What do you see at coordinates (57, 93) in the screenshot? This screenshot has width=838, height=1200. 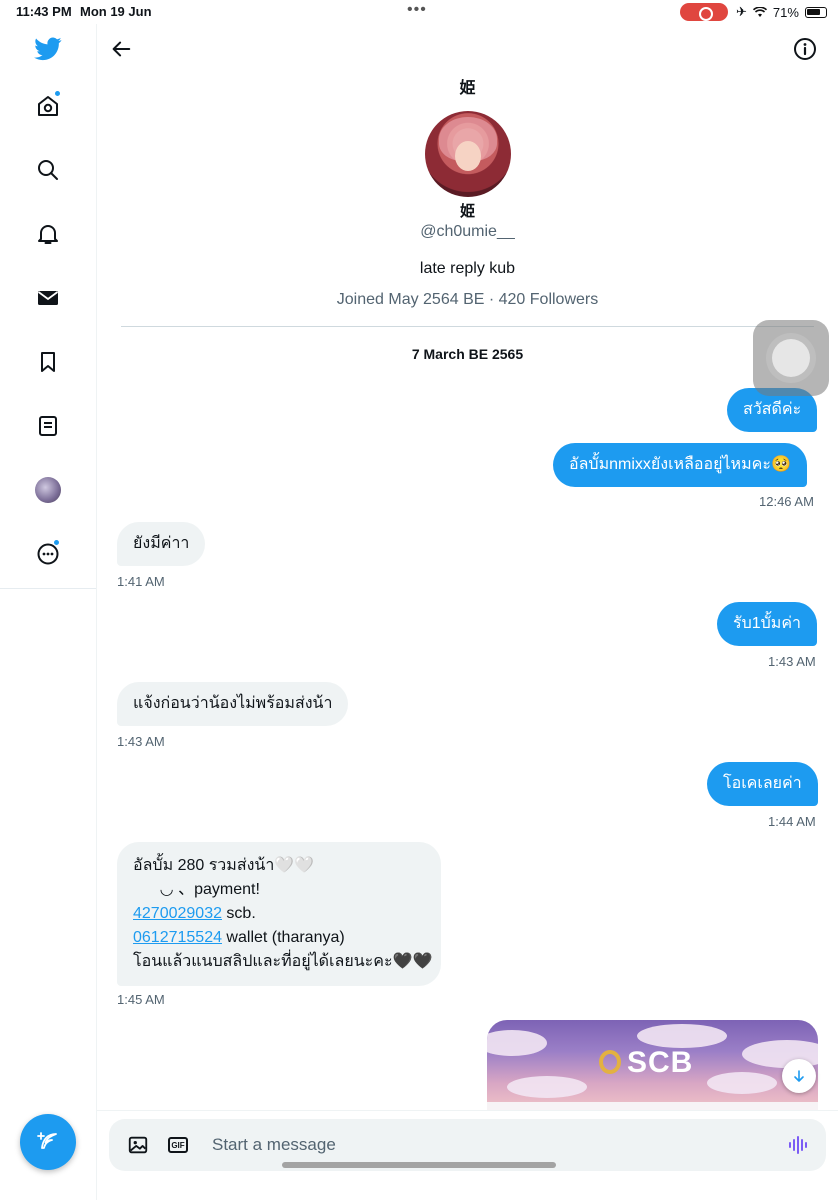 I see `home-notification-dot` at bounding box center [57, 93].